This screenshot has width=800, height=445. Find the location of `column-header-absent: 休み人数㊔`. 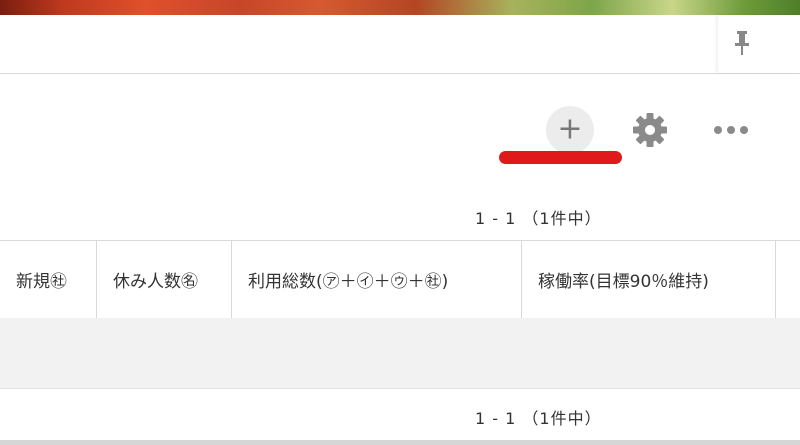

column-header-absent: 休み人数㊔ is located at coordinates (164, 279).